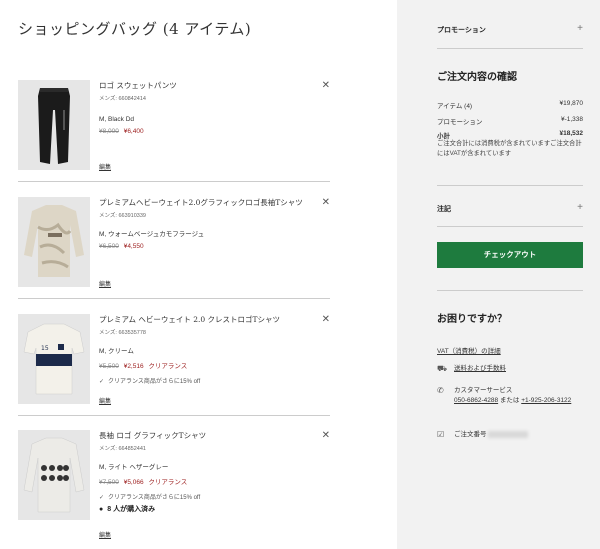  I want to click on help-title: お困りですか？, so click(472, 319).